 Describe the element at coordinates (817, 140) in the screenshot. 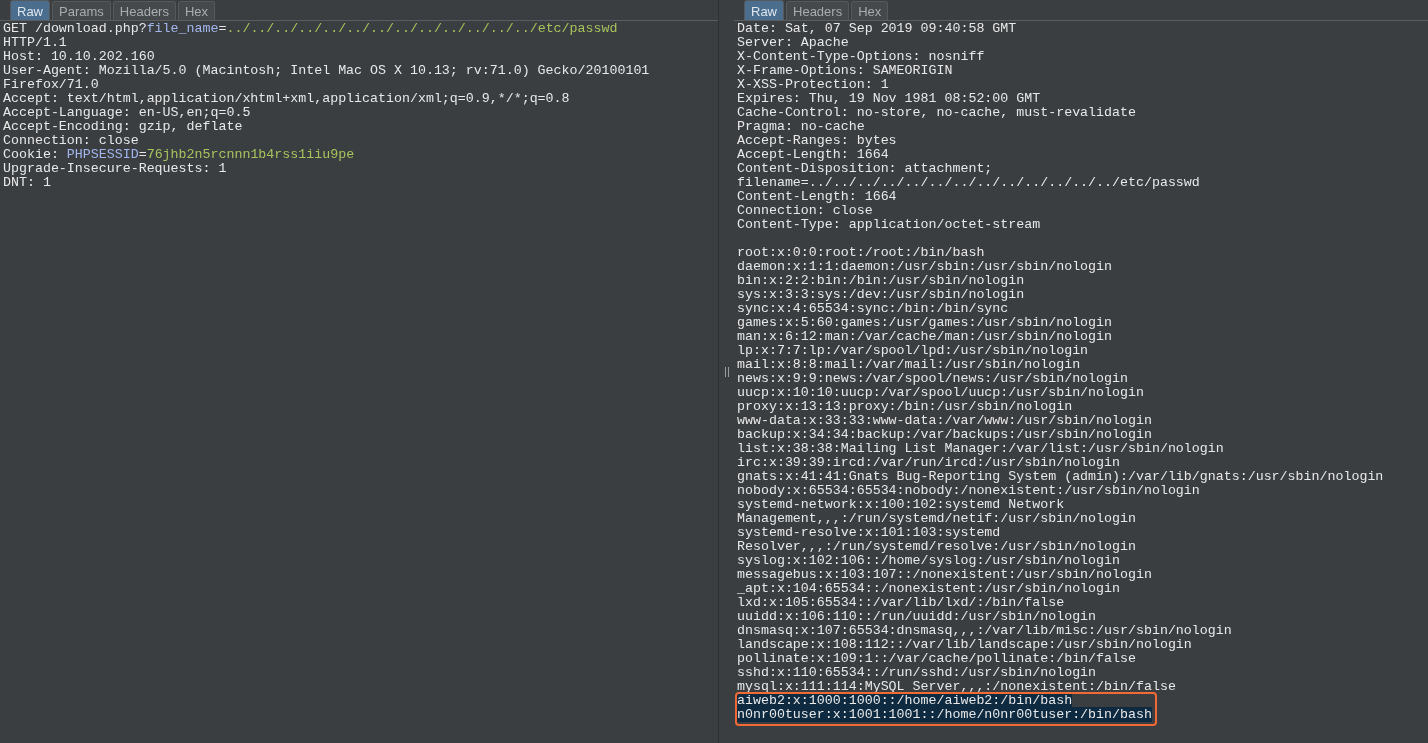

I see `code-text: Accept-Ranges: bytes` at that location.